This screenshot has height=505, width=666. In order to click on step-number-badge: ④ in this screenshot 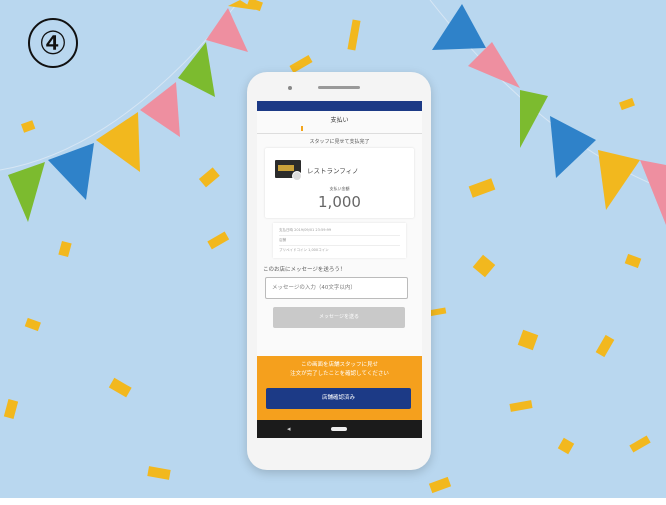, I will do `click(53, 43)`.